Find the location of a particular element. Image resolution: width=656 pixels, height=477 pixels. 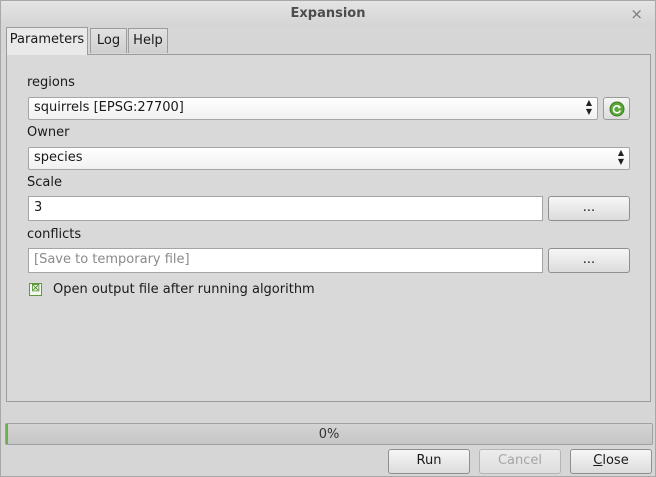

owner-label: Owner is located at coordinates (48, 132).